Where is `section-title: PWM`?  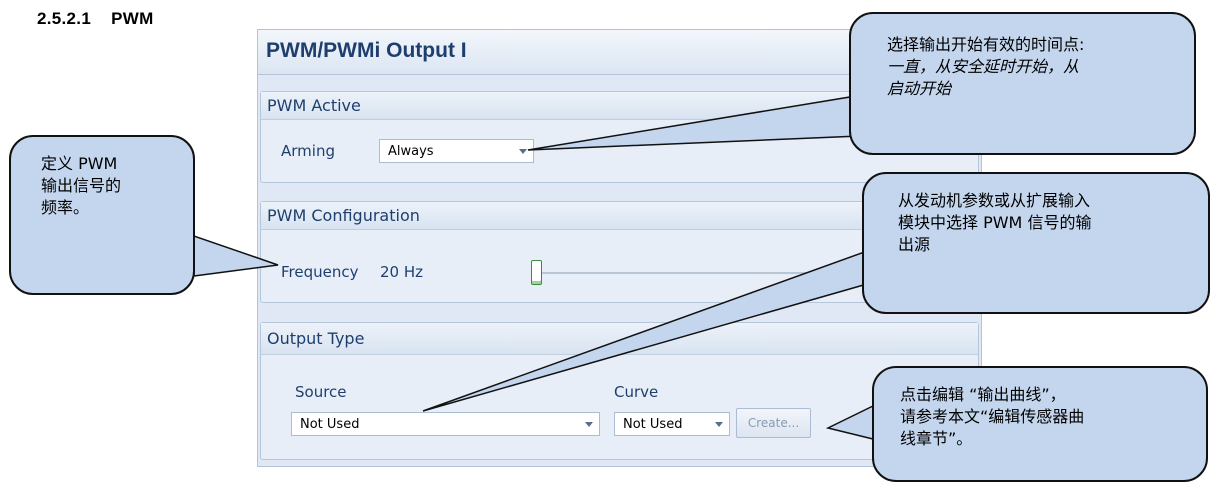 section-title: PWM is located at coordinates (132, 18).